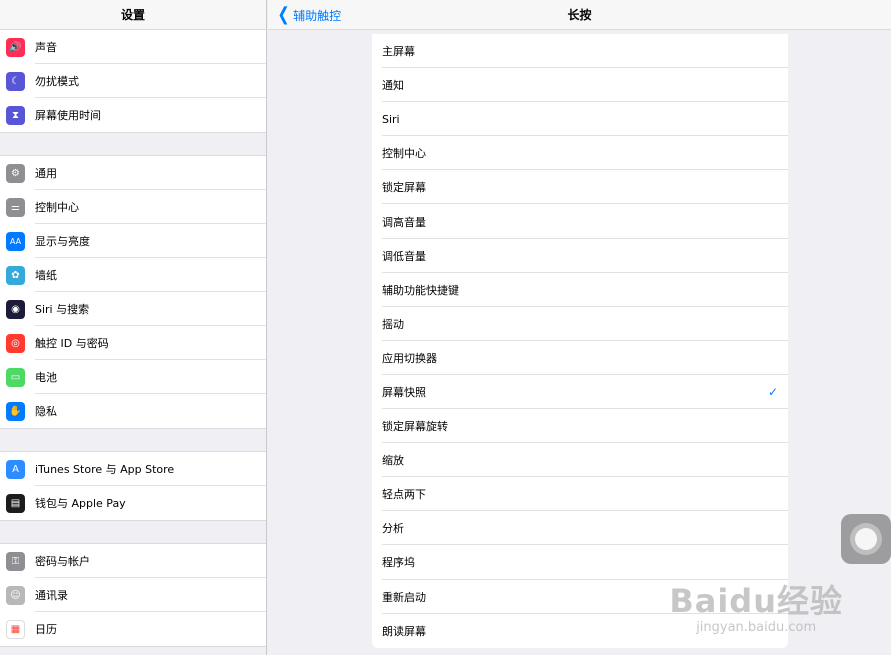 This screenshot has width=891, height=655. I want to click on hand-icon: ✋, so click(15, 411).